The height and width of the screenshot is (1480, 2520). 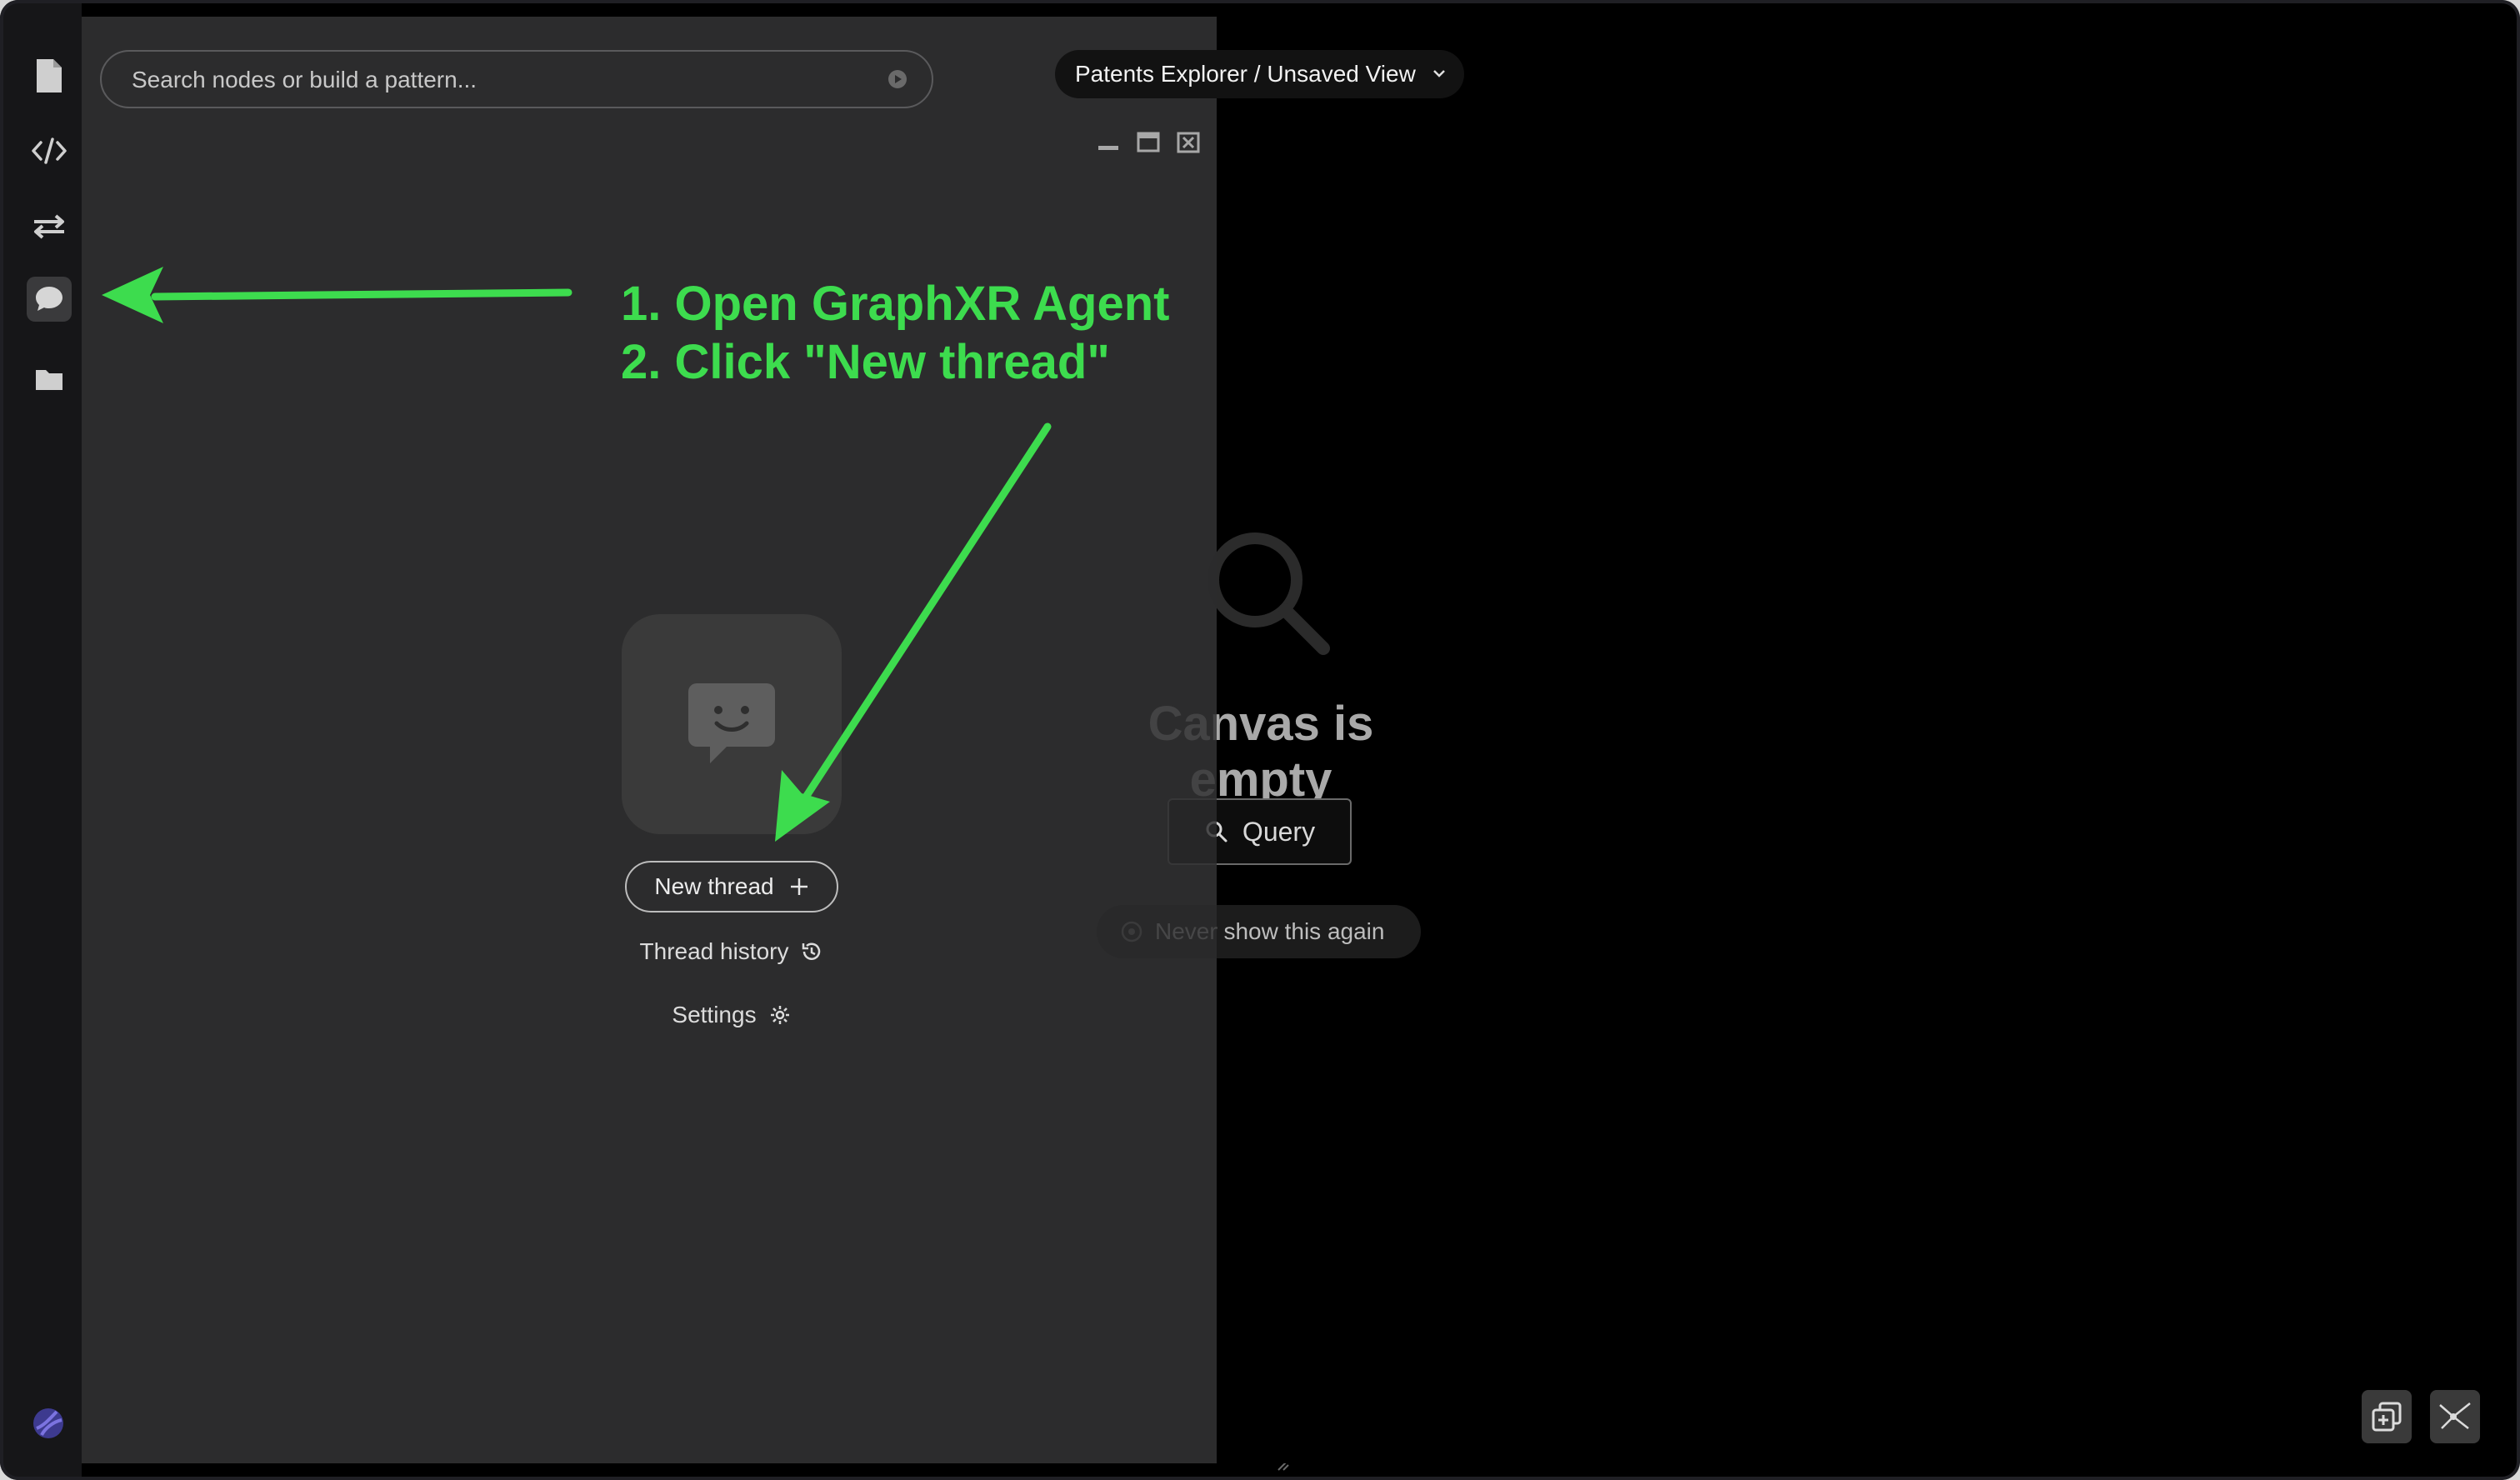 What do you see at coordinates (577, 554) in the screenshot?
I see `annotation-arrows` at bounding box center [577, 554].